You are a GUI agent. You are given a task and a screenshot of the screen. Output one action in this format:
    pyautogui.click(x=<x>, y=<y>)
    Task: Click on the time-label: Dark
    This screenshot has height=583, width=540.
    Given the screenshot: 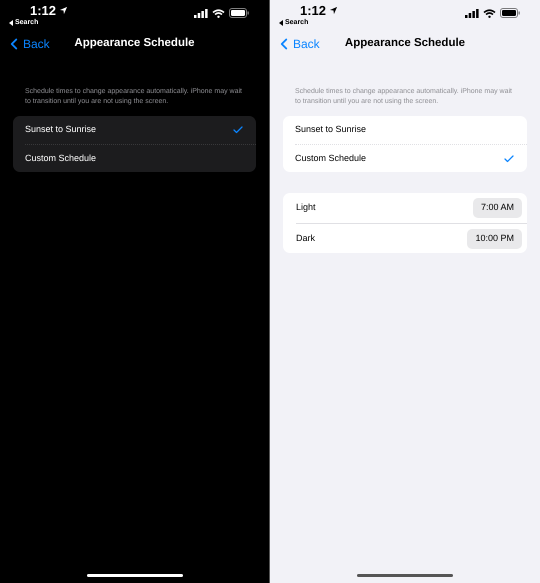 What is the action you would take?
    pyautogui.click(x=306, y=238)
    